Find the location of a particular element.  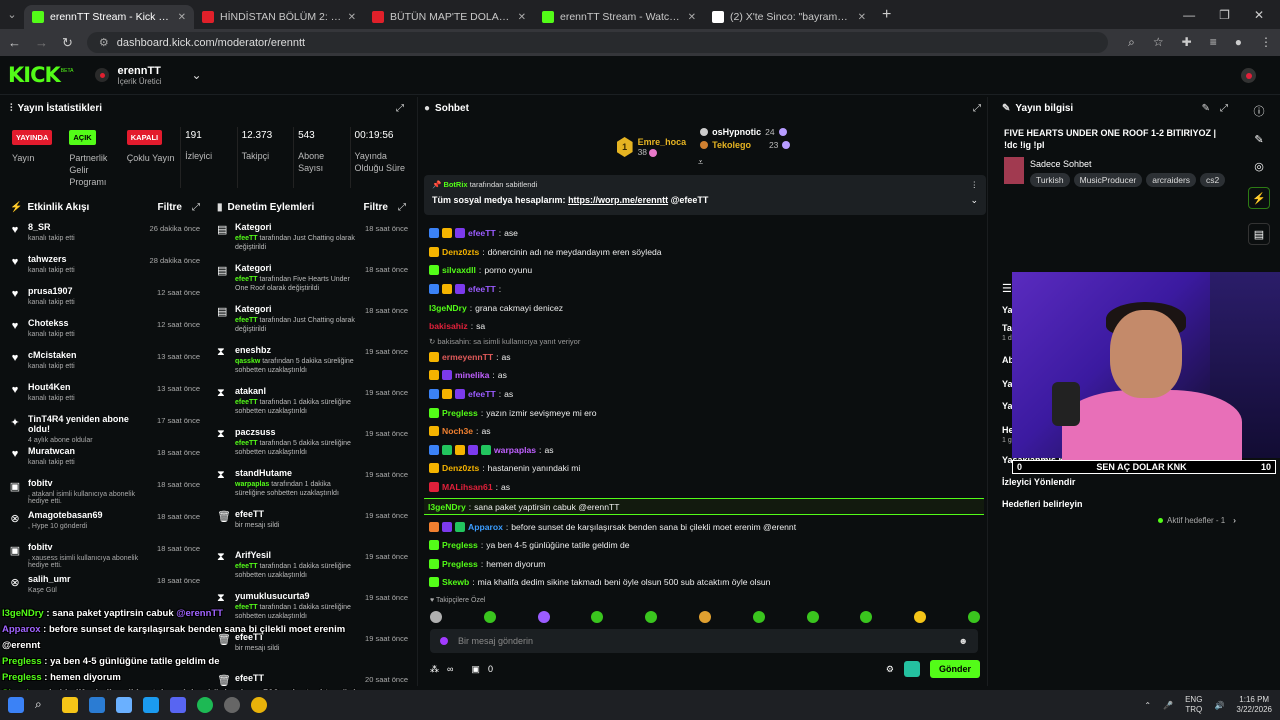

clipboard-icon: ▤ is located at coordinates (1259, 234).